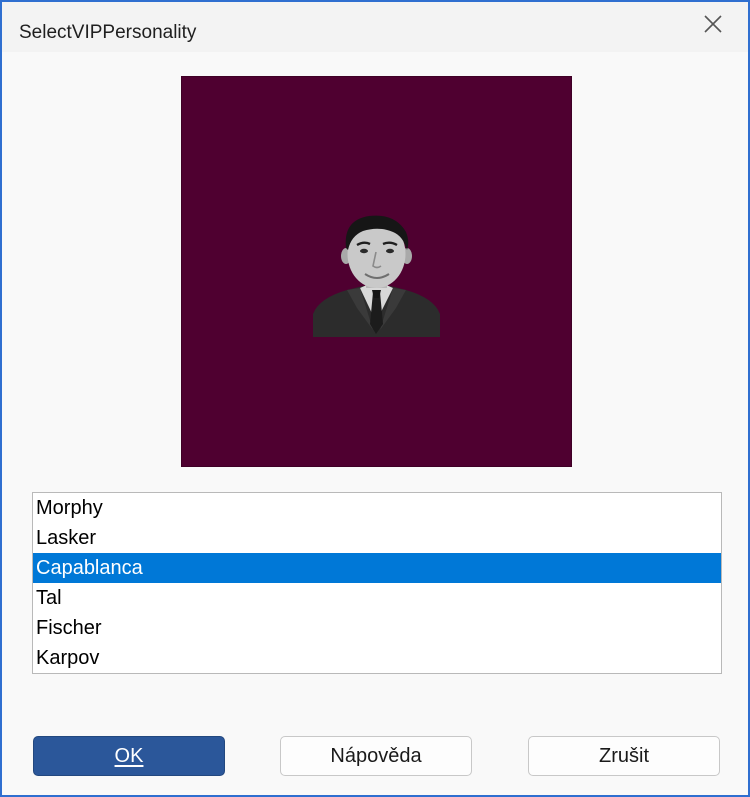 The height and width of the screenshot is (797, 750). Describe the element at coordinates (377, 628) in the screenshot. I see `list-item: Fischer` at that location.